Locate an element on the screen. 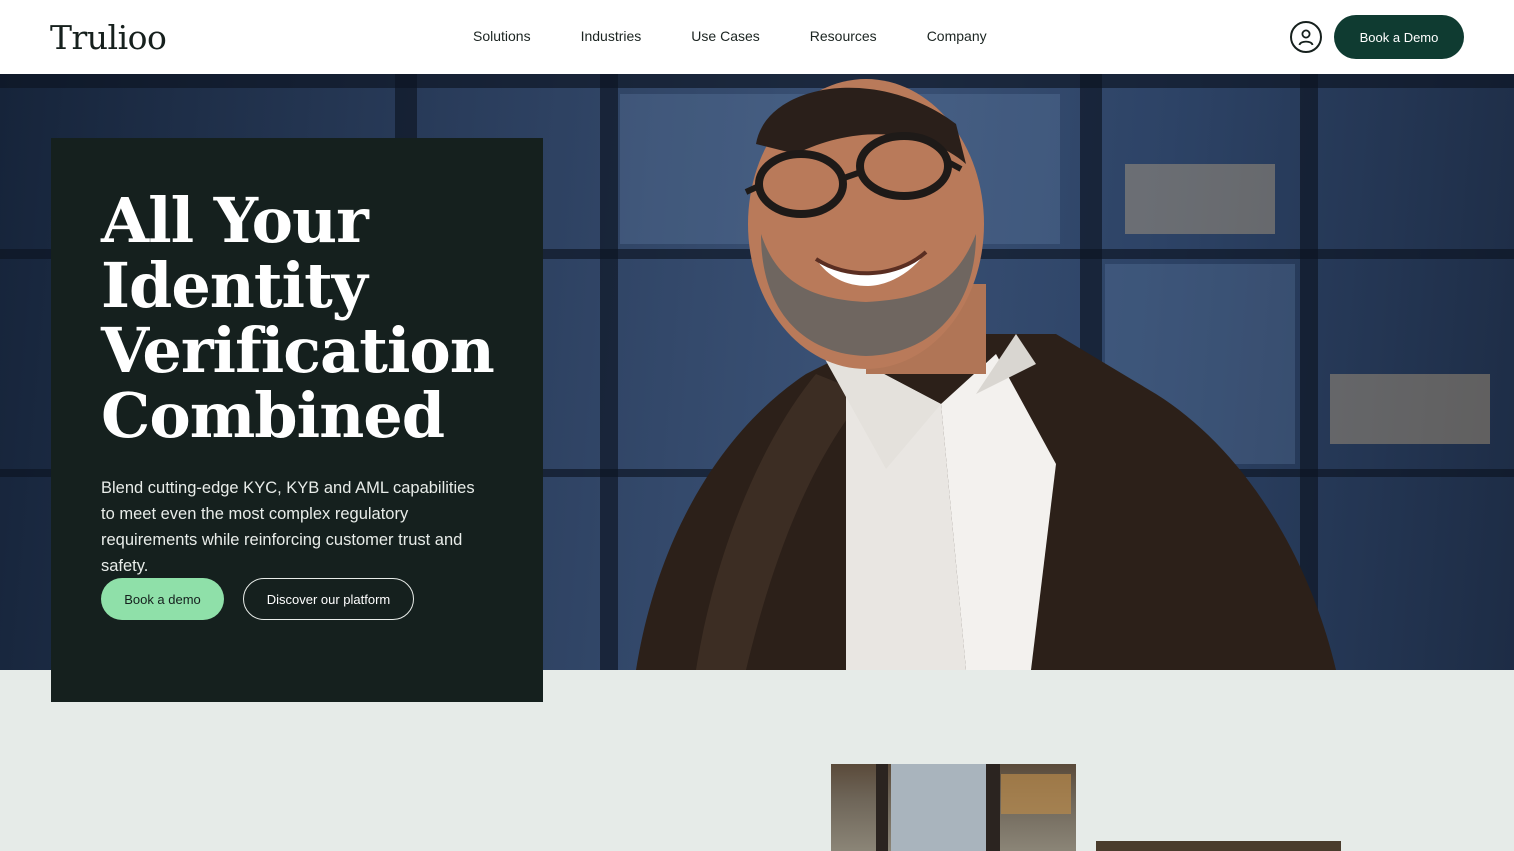  account-button is located at coordinates (1306, 37).